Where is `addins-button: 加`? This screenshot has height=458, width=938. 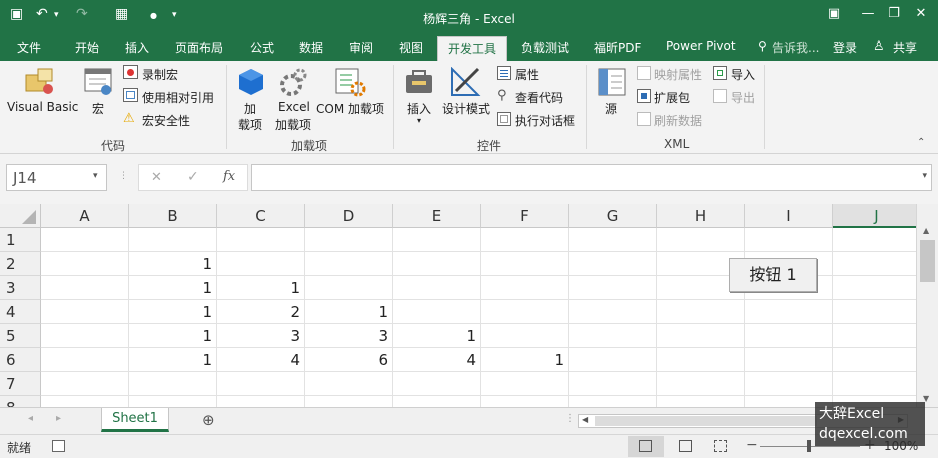 addins-button: 加 is located at coordinates (250, 108).